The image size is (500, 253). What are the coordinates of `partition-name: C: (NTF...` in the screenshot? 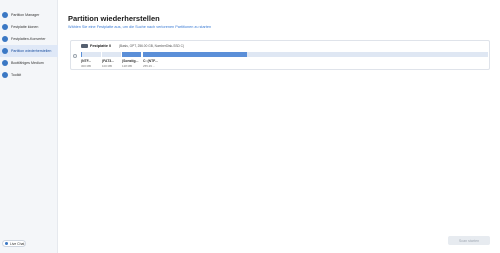 It's located at (150, 61).